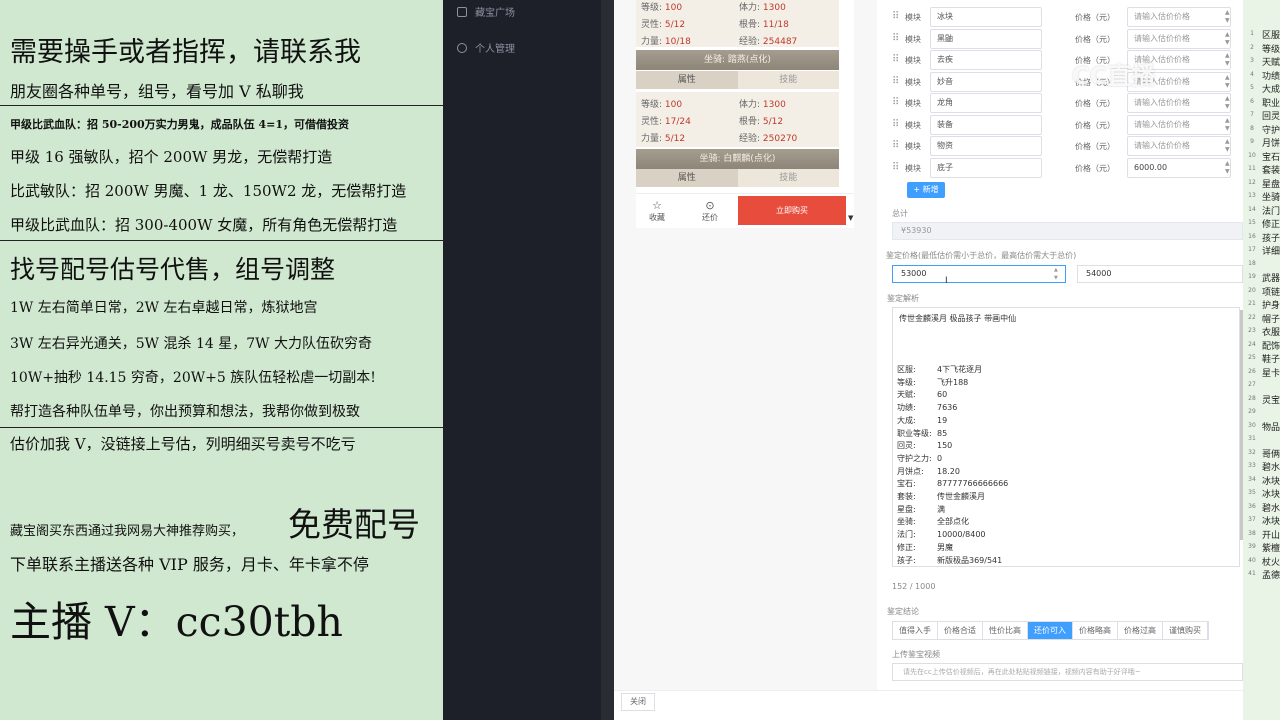  I want to click on line-number: 16, so click(1252, 236).